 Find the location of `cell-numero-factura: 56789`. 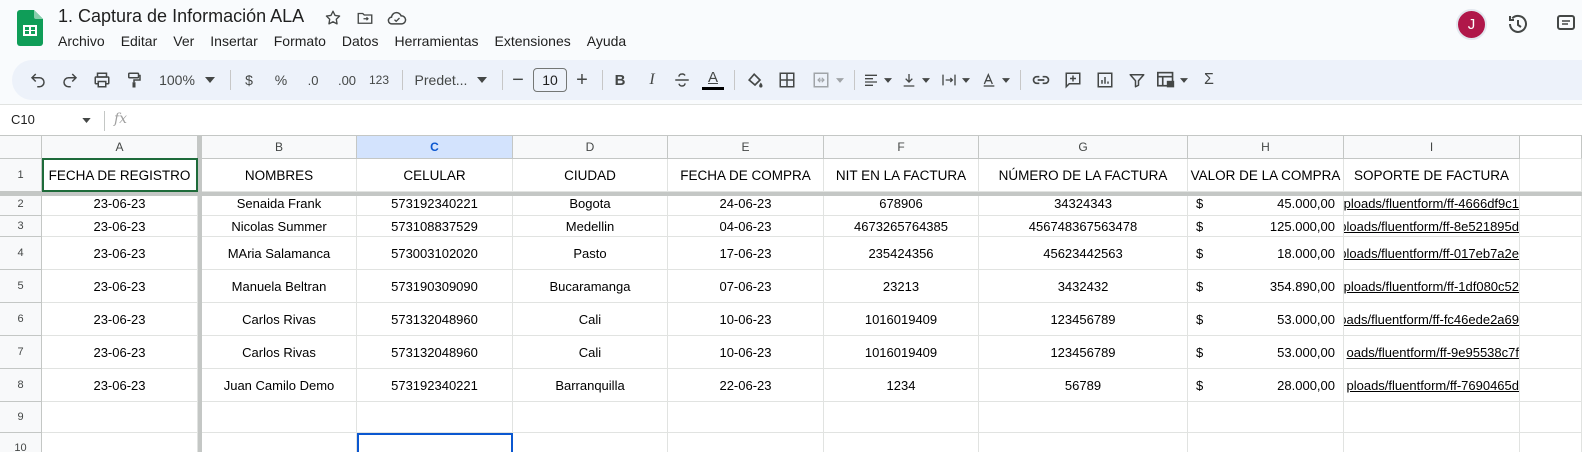

cell-numero-factura: 56789 is located at coordinates (1083, 385).